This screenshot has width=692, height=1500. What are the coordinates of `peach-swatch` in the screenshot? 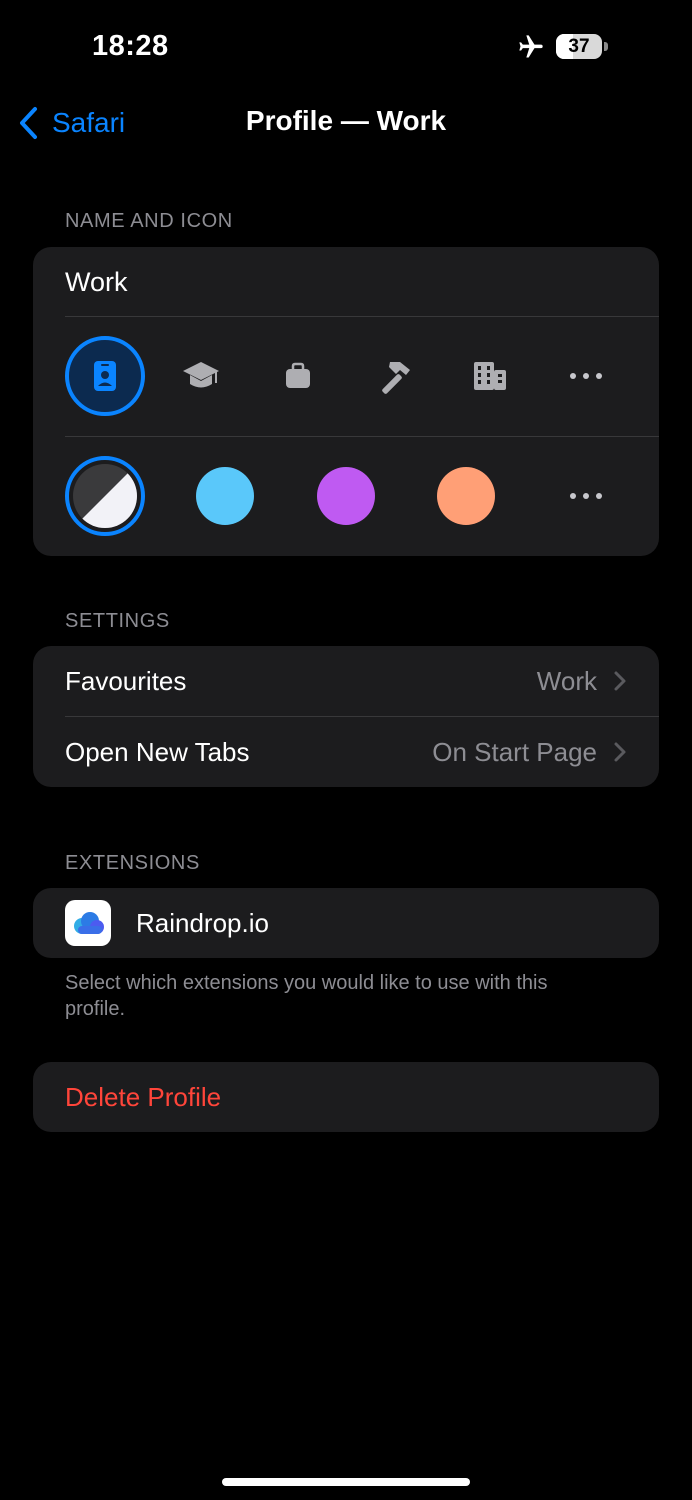 It's located at (466, 496).